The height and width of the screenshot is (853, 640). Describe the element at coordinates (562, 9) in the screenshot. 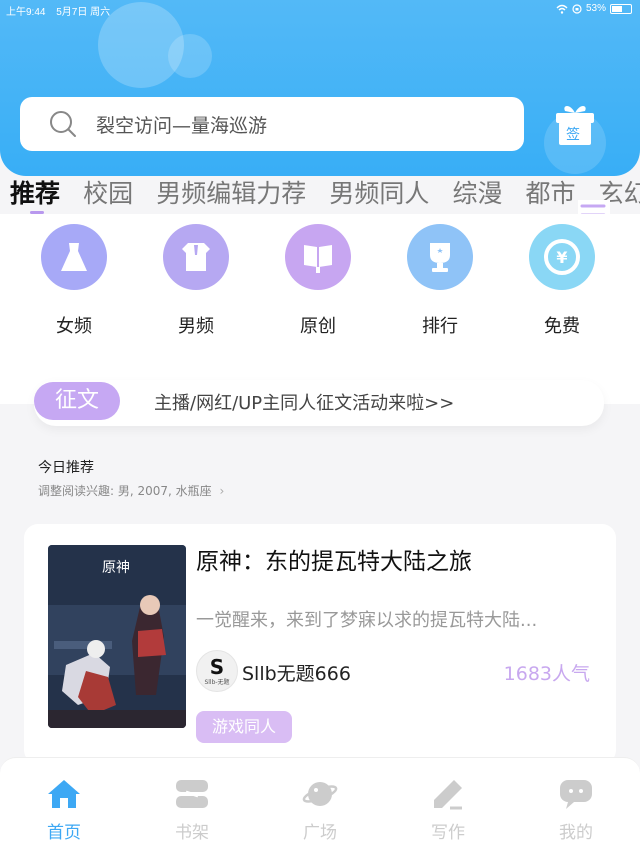

I see `wifi-icon` at that location.